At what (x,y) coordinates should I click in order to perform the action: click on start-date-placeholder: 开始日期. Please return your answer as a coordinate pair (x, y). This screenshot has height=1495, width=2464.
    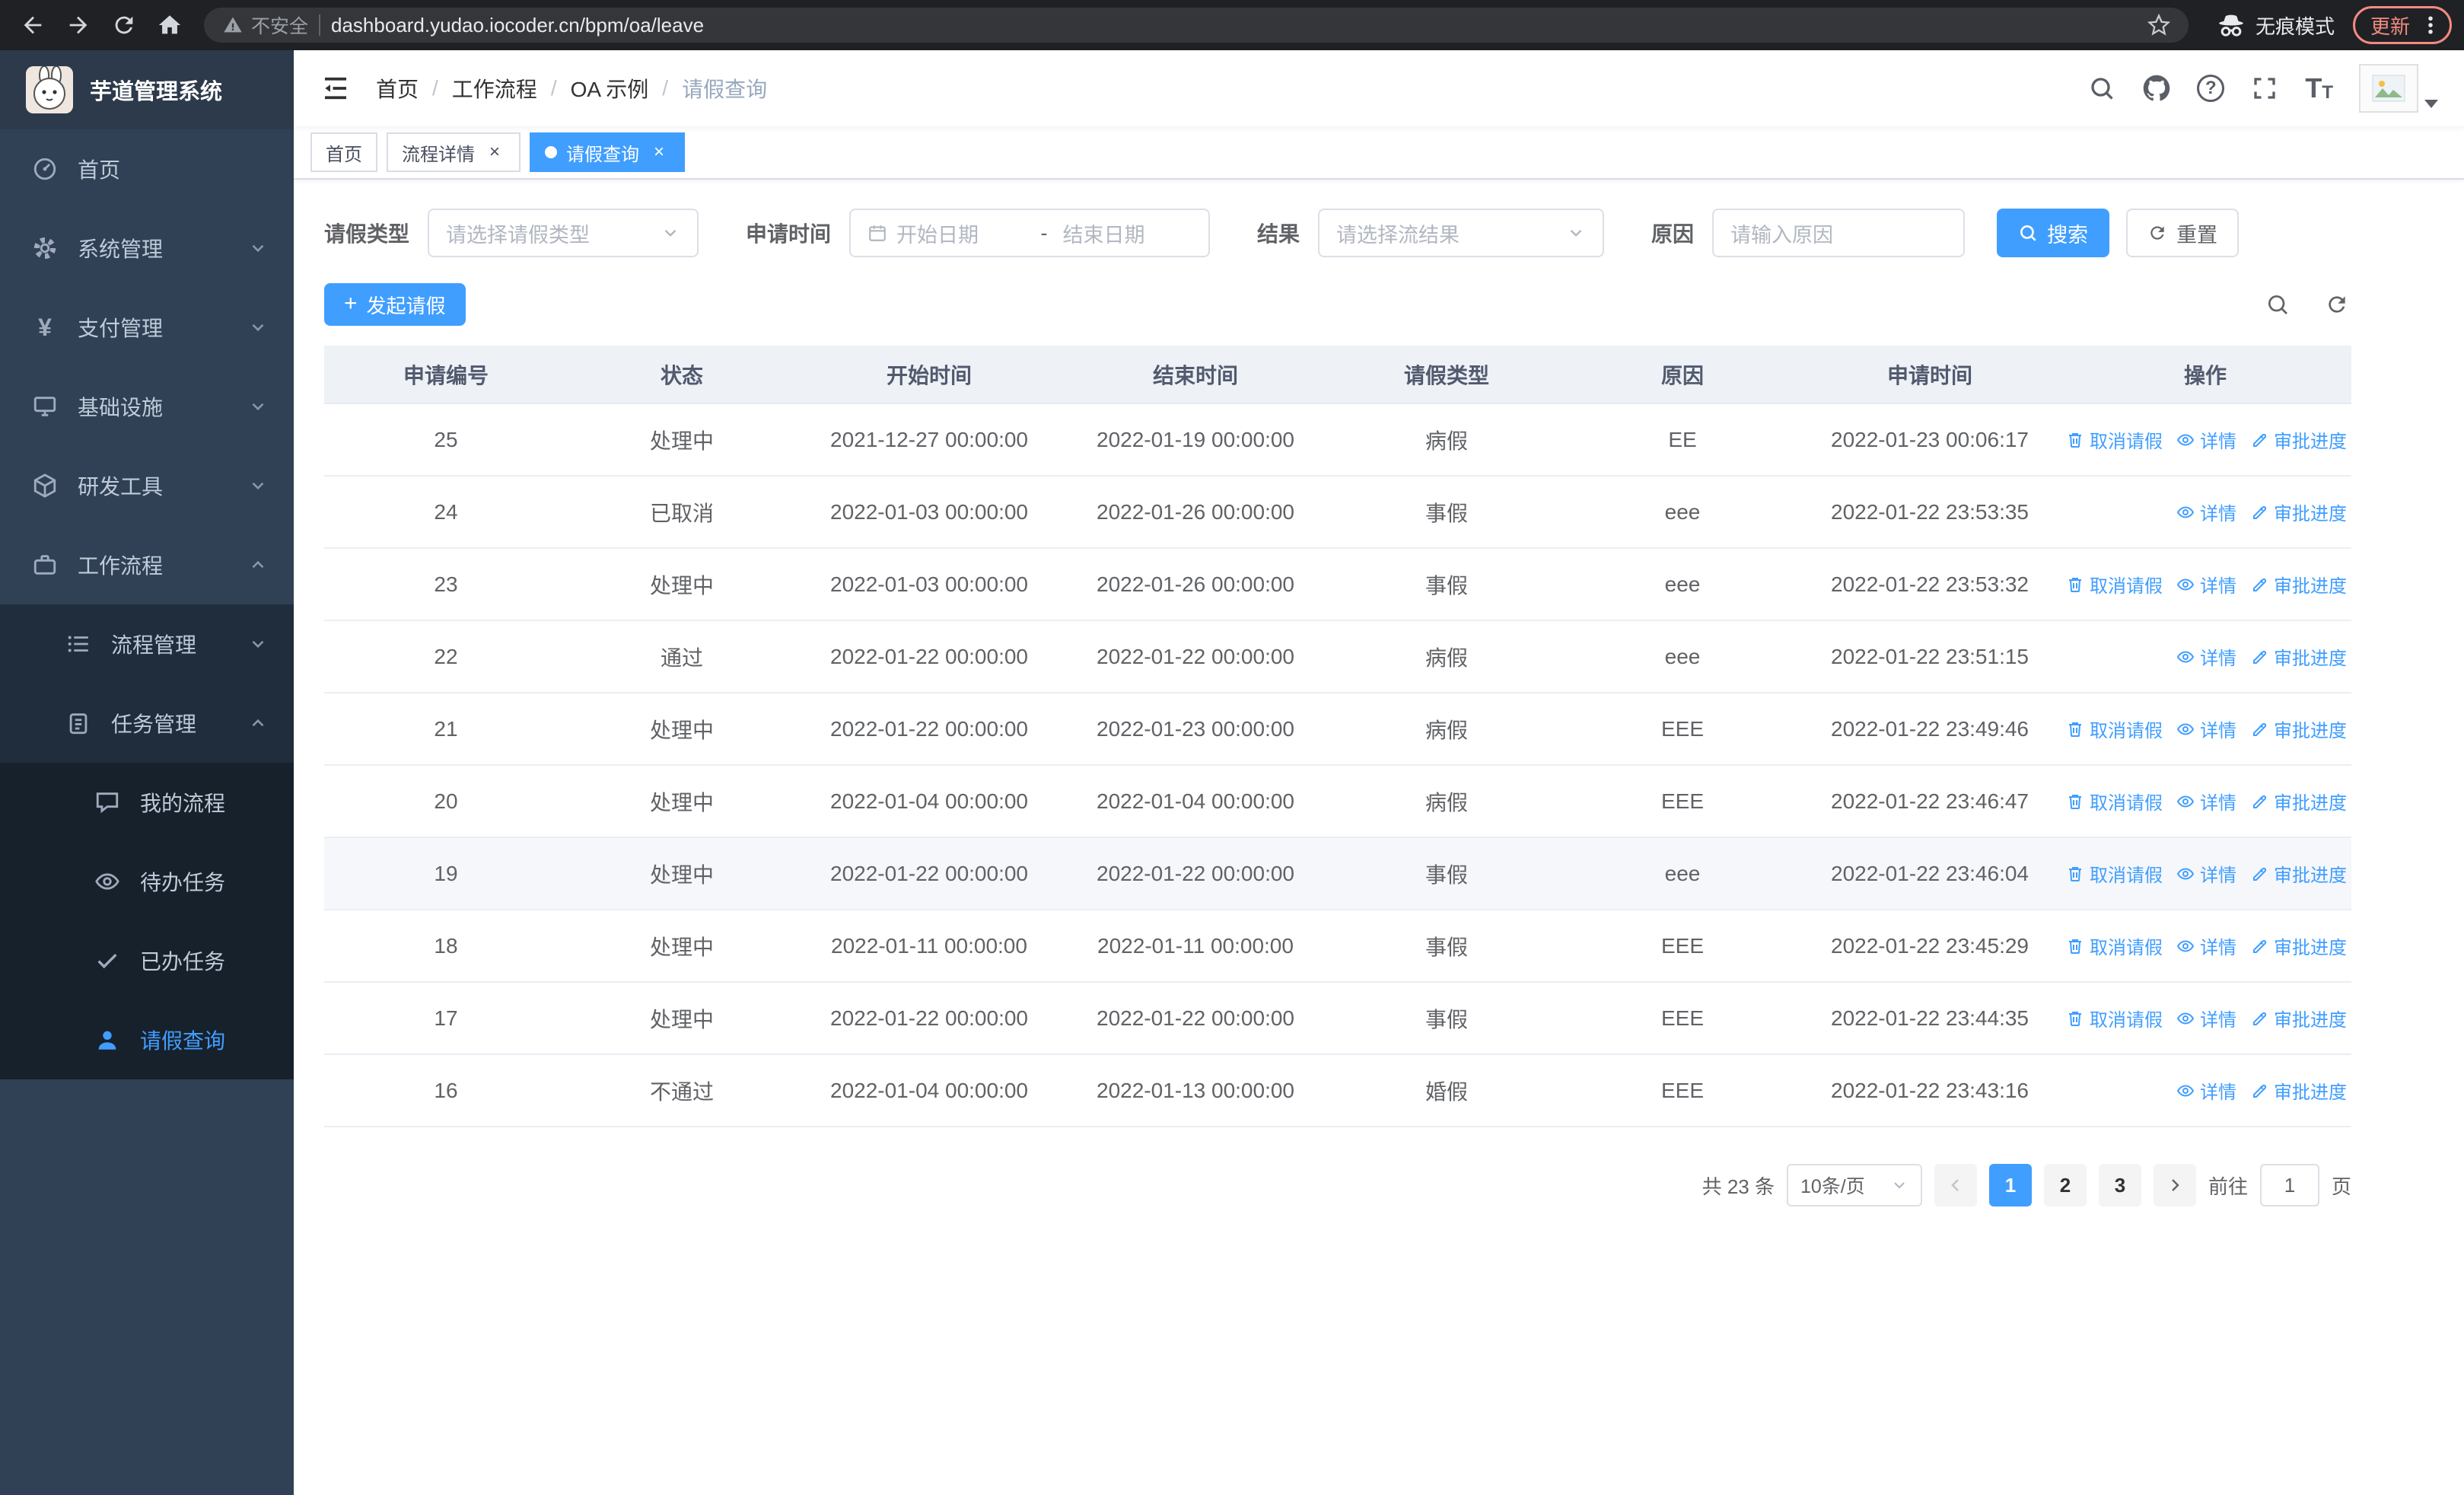
    Looking at the image, I should click on (937, 235).